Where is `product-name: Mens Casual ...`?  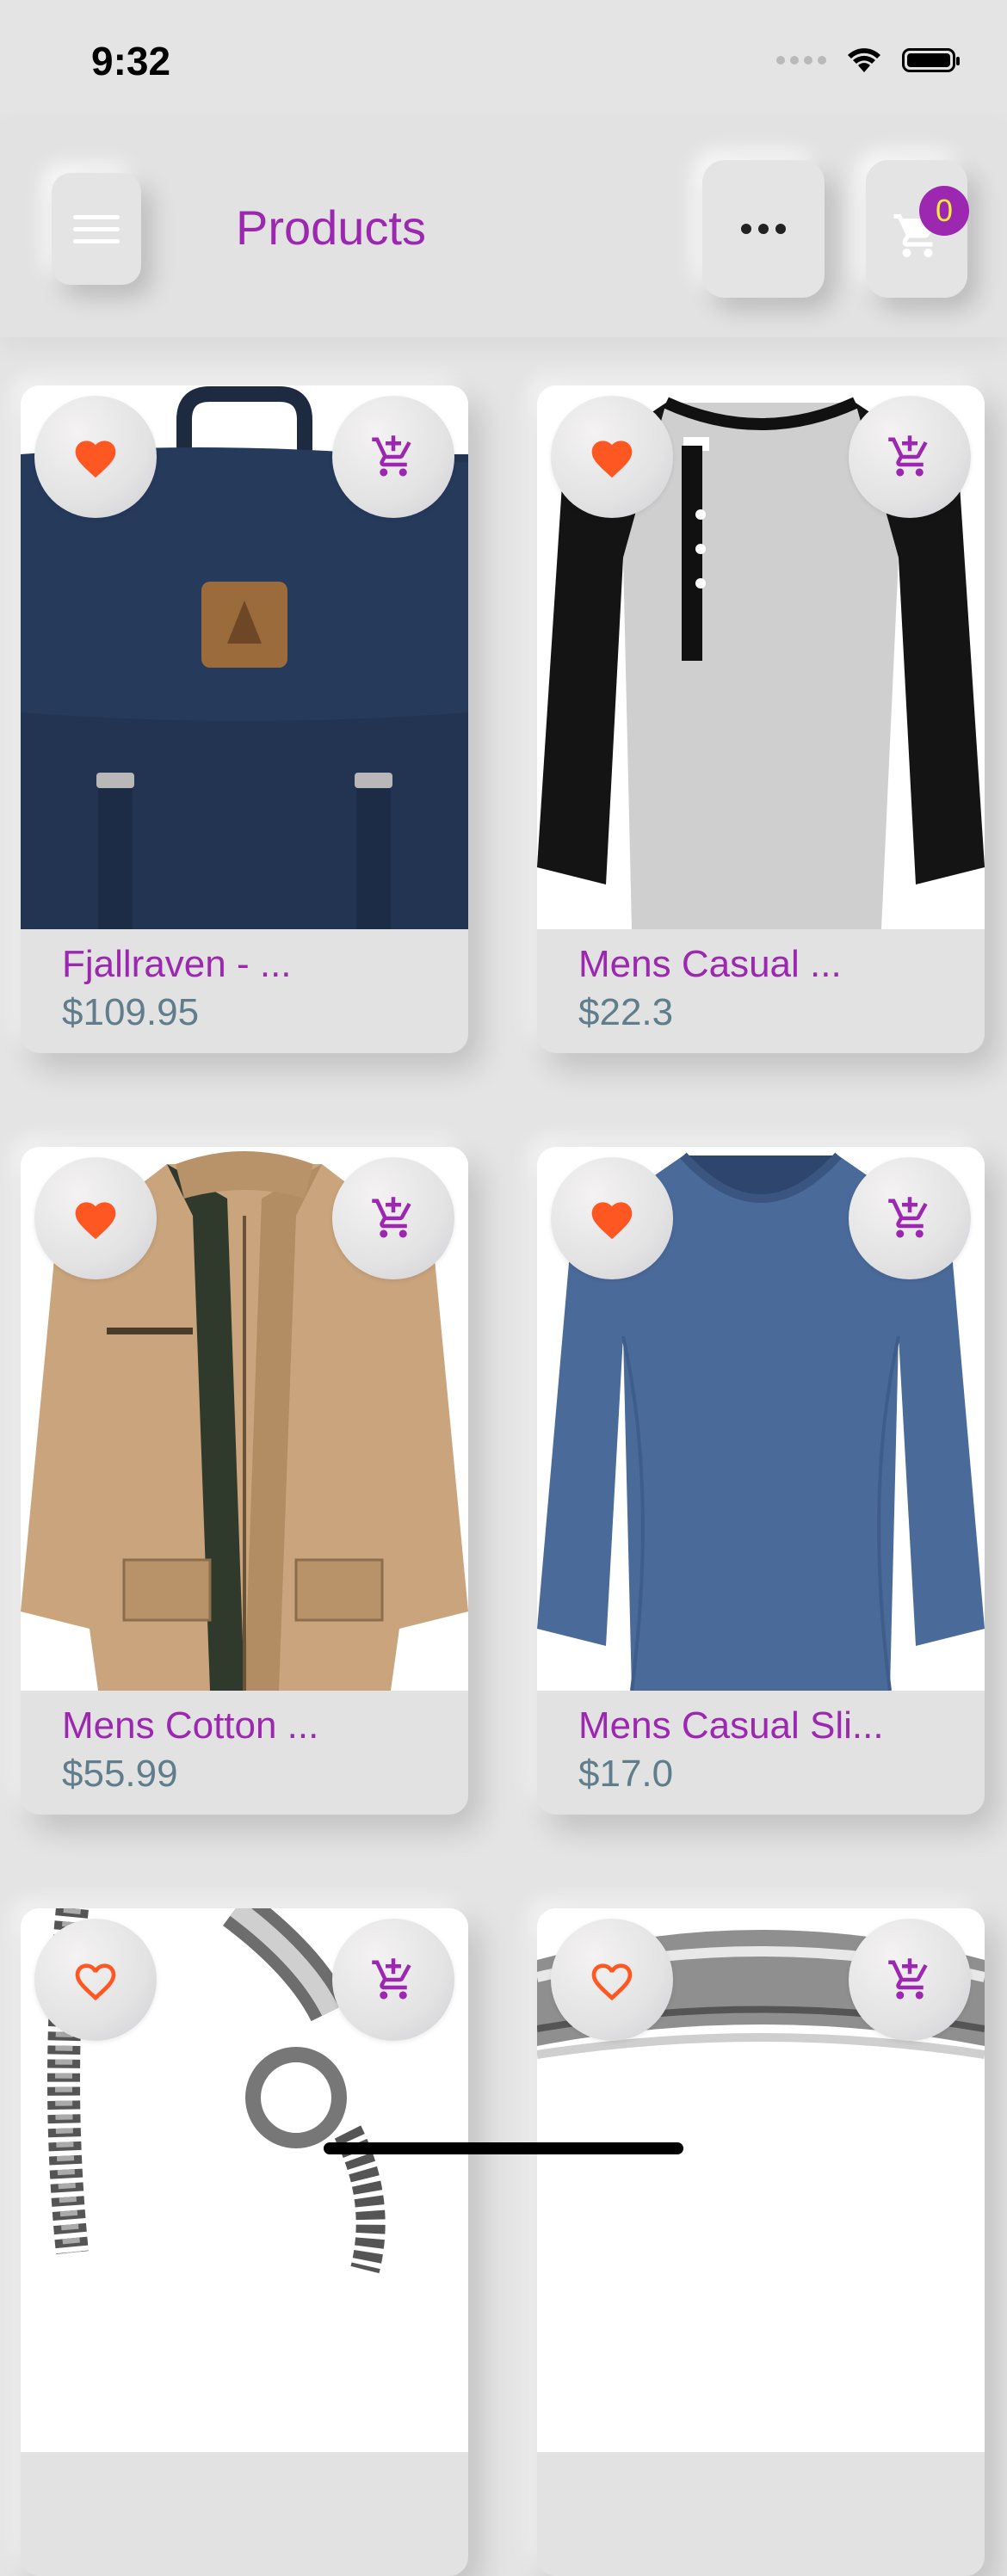 product-name: Mens Casual ... is located at coordinates (710, 964).